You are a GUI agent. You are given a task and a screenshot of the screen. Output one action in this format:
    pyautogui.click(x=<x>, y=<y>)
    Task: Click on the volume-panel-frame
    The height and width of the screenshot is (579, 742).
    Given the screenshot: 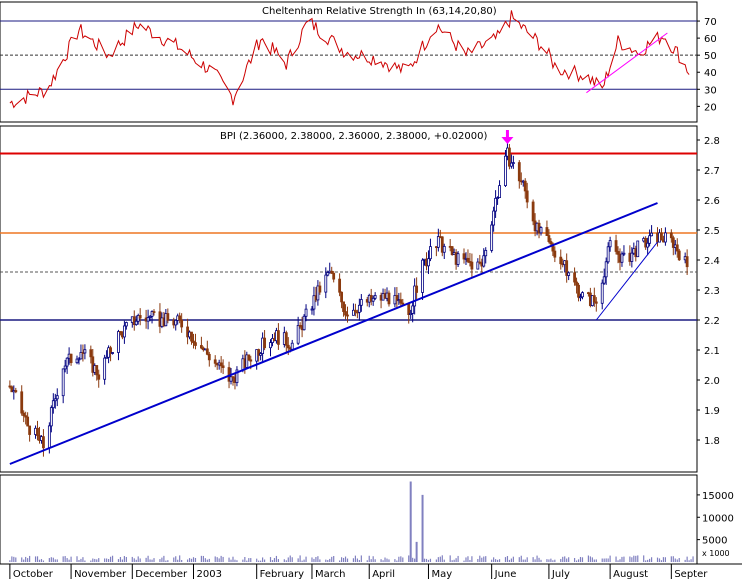 What is the action you would take?
    pyautogui.click(x=349, y=519)
    